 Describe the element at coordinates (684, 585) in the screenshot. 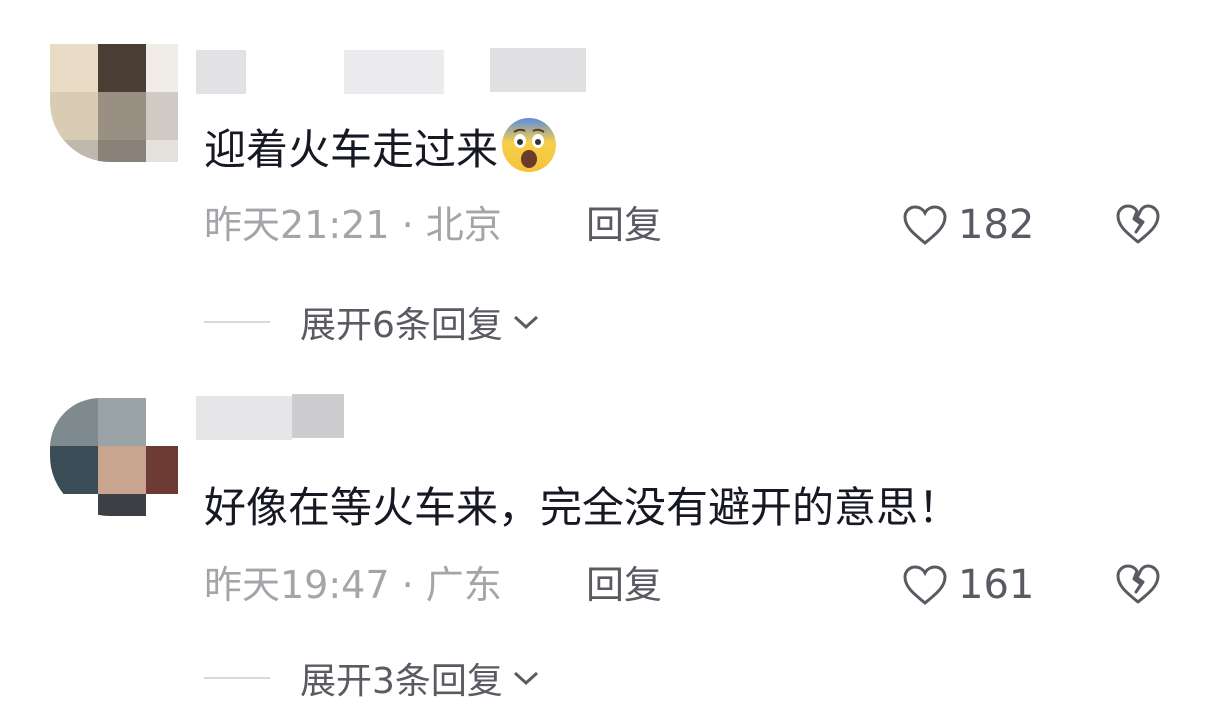

I see `comment-meta: 昨天19:47 · 广东 回复 161` at that location.